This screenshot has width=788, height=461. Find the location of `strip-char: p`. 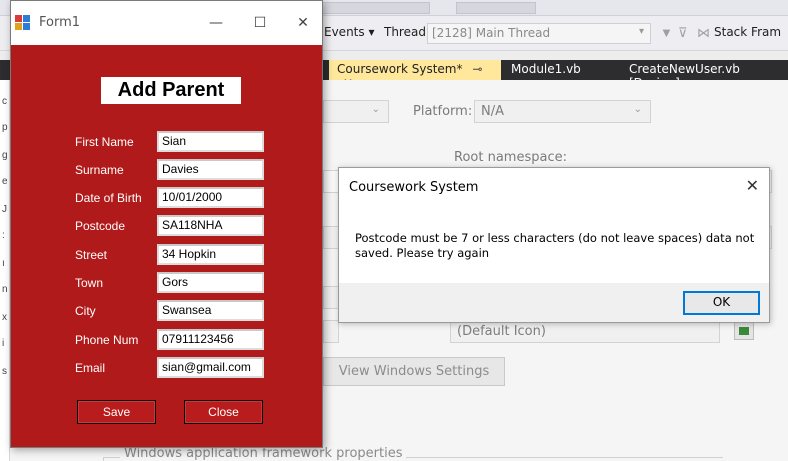

strip-char: p is located at coordinates (5, 127).